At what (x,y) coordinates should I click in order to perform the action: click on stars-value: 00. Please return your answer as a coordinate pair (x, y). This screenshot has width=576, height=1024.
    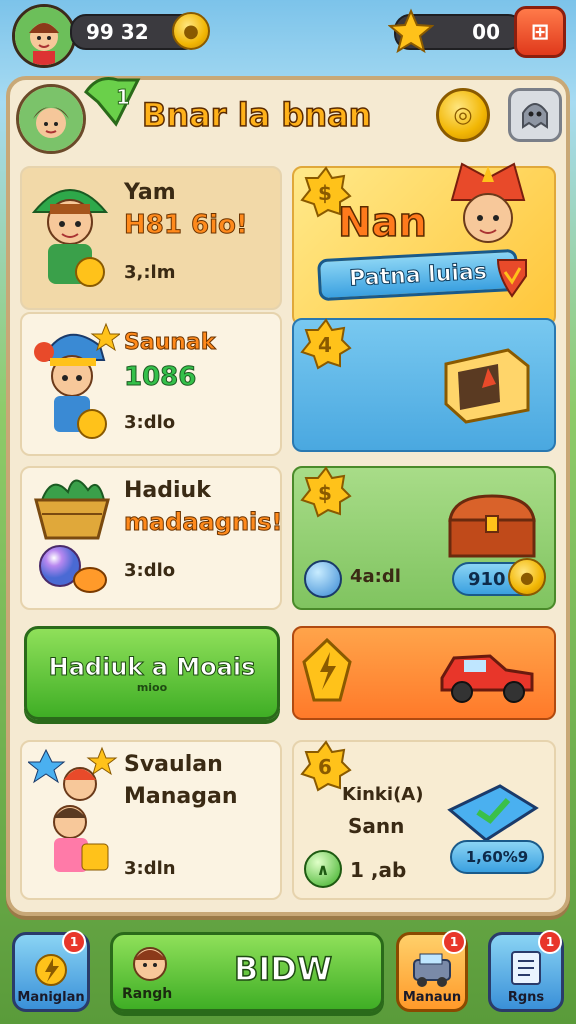
    Looking at the image, I should click on (486, 32).